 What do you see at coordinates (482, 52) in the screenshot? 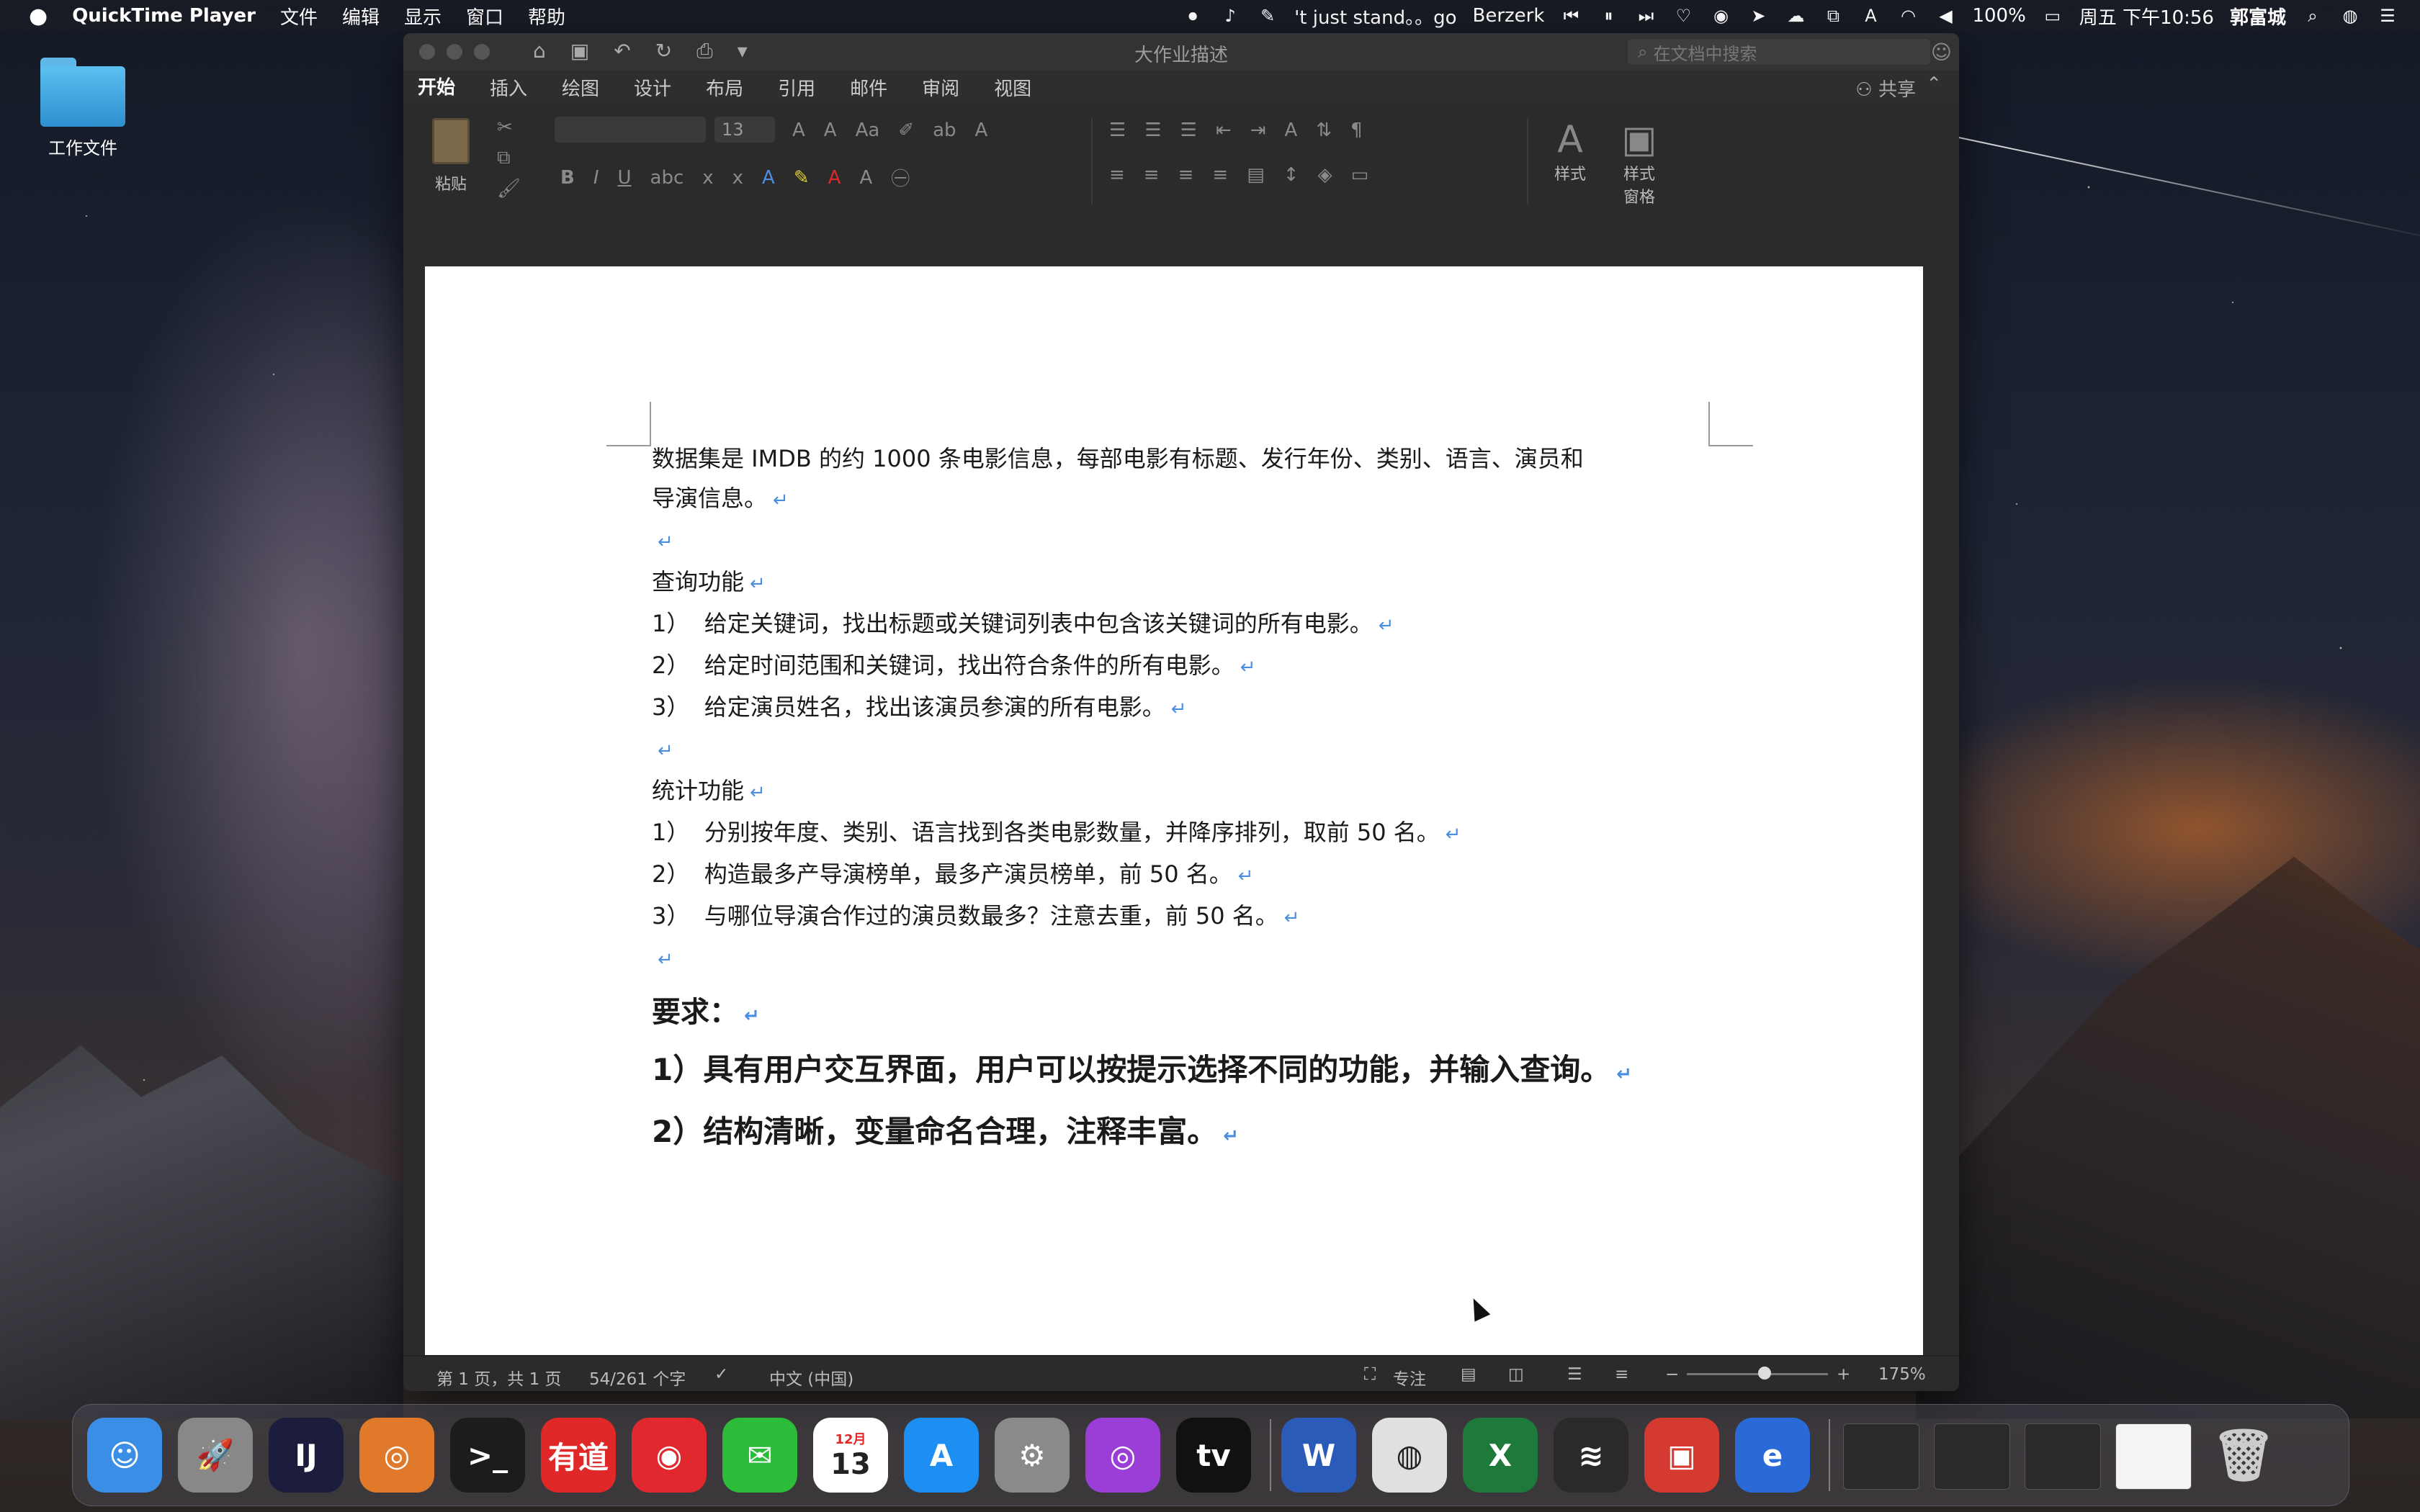
I see `zoom-window-button` at bounding box center [482, 52].